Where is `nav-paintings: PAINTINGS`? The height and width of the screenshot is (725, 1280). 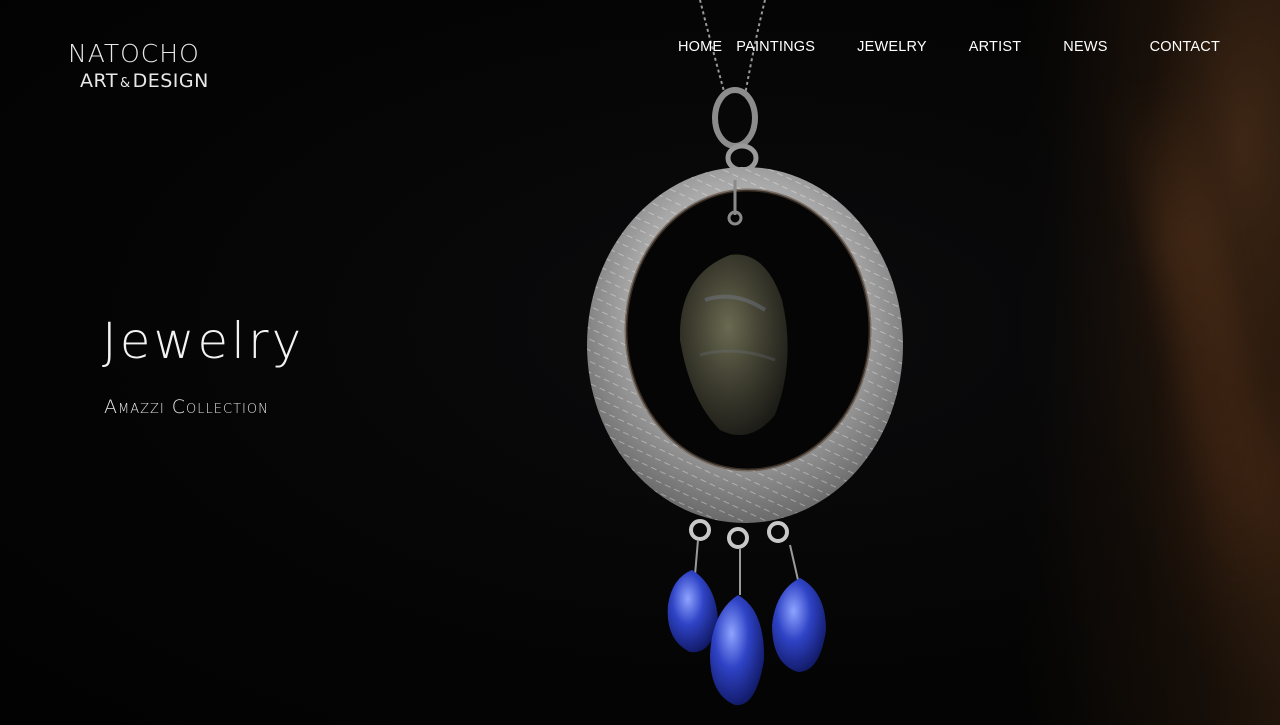
nav-paintings: PAINTINGS is located at coordinates (775, 47).